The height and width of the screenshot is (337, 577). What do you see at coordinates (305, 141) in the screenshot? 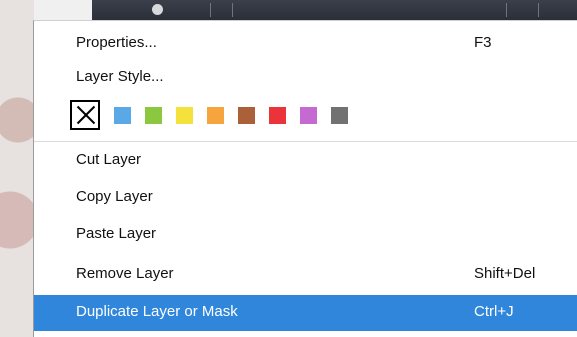
I see `menu-separator` at bounding box center [305, 141].